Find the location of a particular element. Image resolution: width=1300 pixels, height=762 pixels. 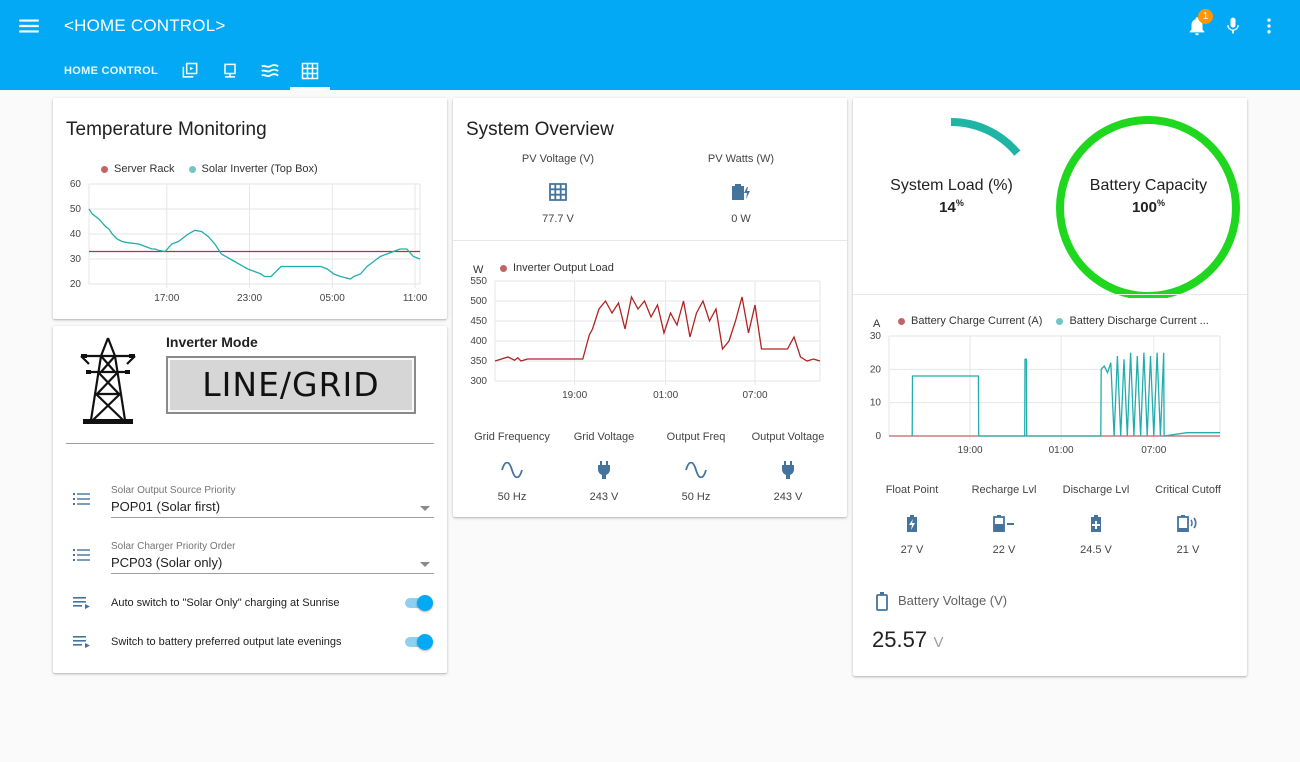

field-label: Solar Output Source Priority is located at coordinates (173, 490).